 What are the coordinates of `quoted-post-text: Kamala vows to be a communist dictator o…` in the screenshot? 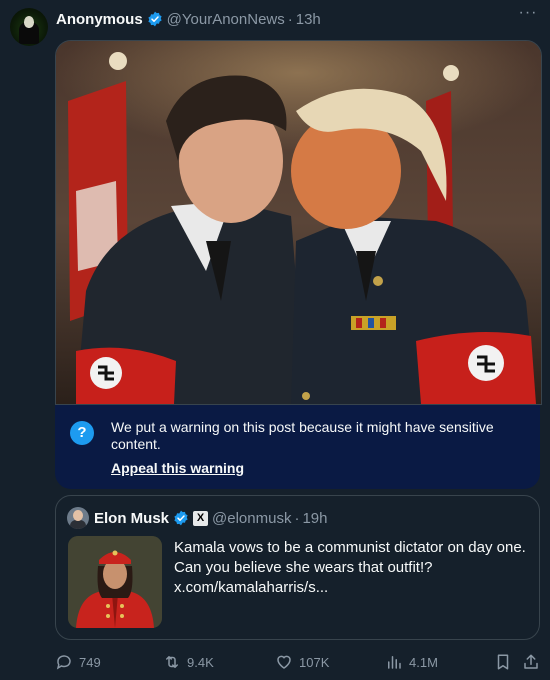 It's located at (350, 567).